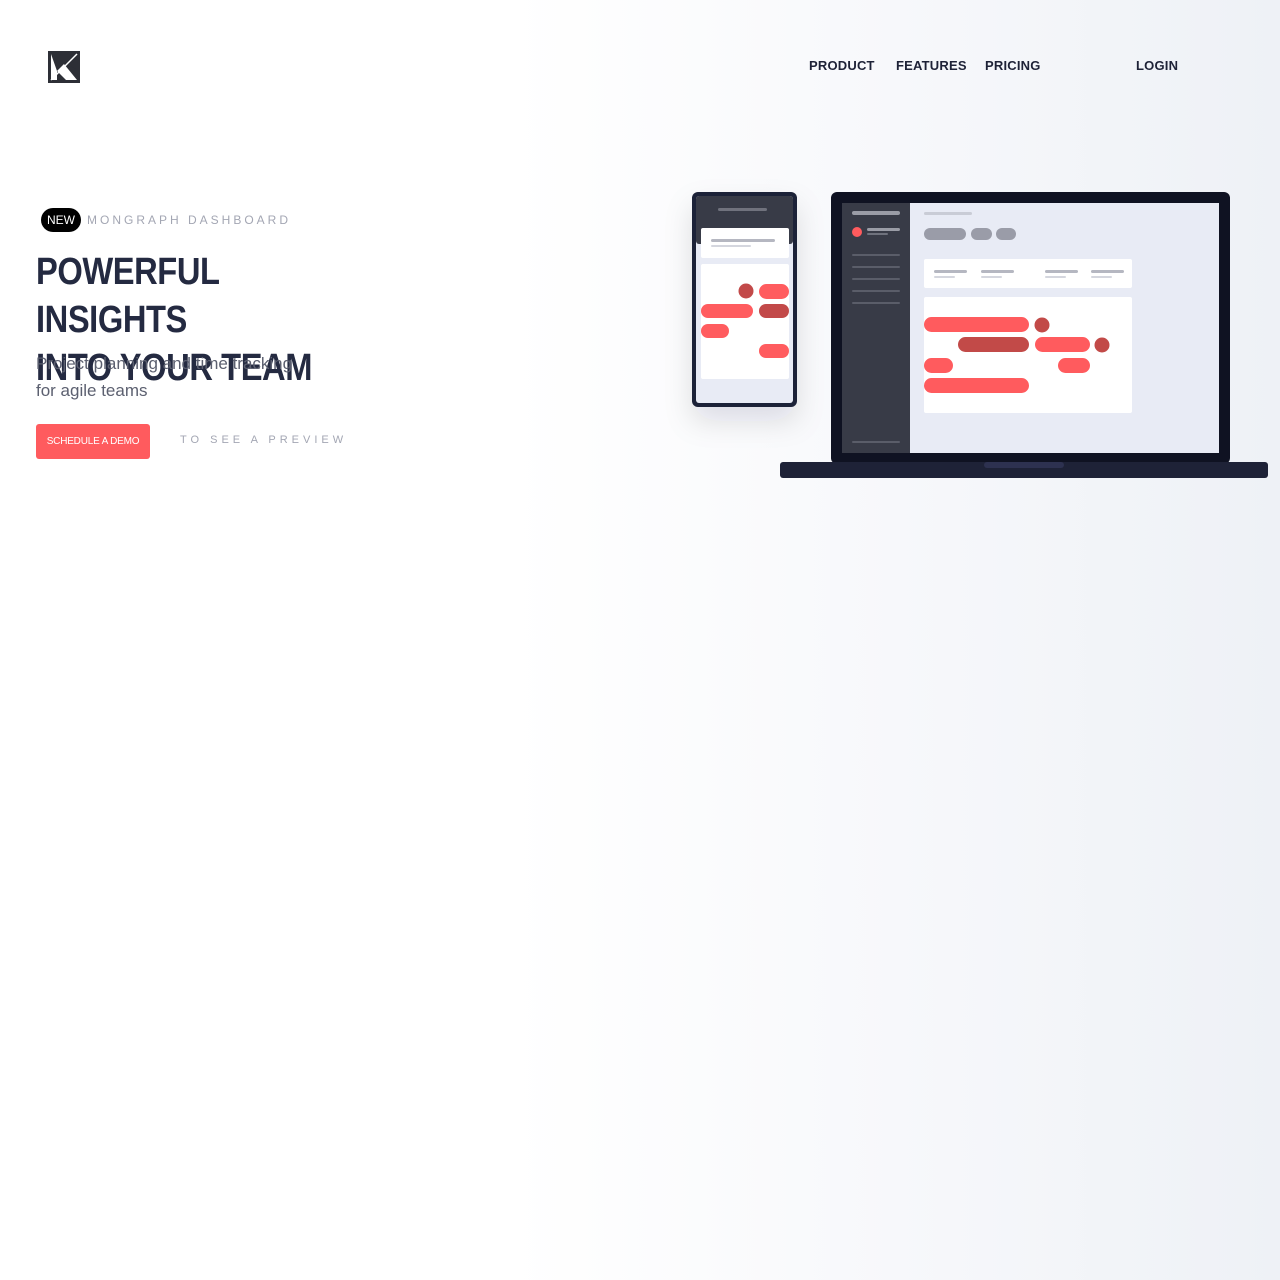 Image resolution: width=1280 pixels, height=1280 pixels. I want to click on nav-pricing: PRICING, so click(1013, 65).